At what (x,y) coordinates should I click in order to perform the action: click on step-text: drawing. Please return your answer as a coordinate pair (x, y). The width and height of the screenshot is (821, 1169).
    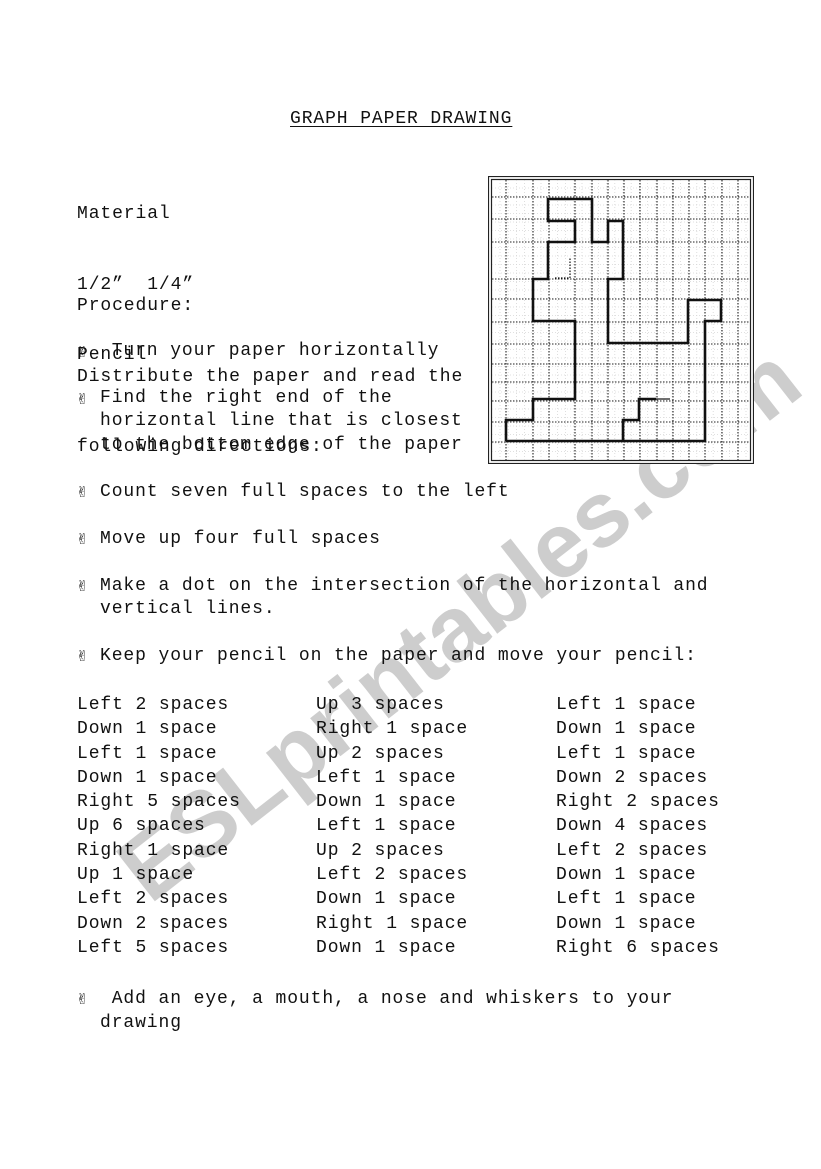
    Looking at the image, I should click on (141, 1023).